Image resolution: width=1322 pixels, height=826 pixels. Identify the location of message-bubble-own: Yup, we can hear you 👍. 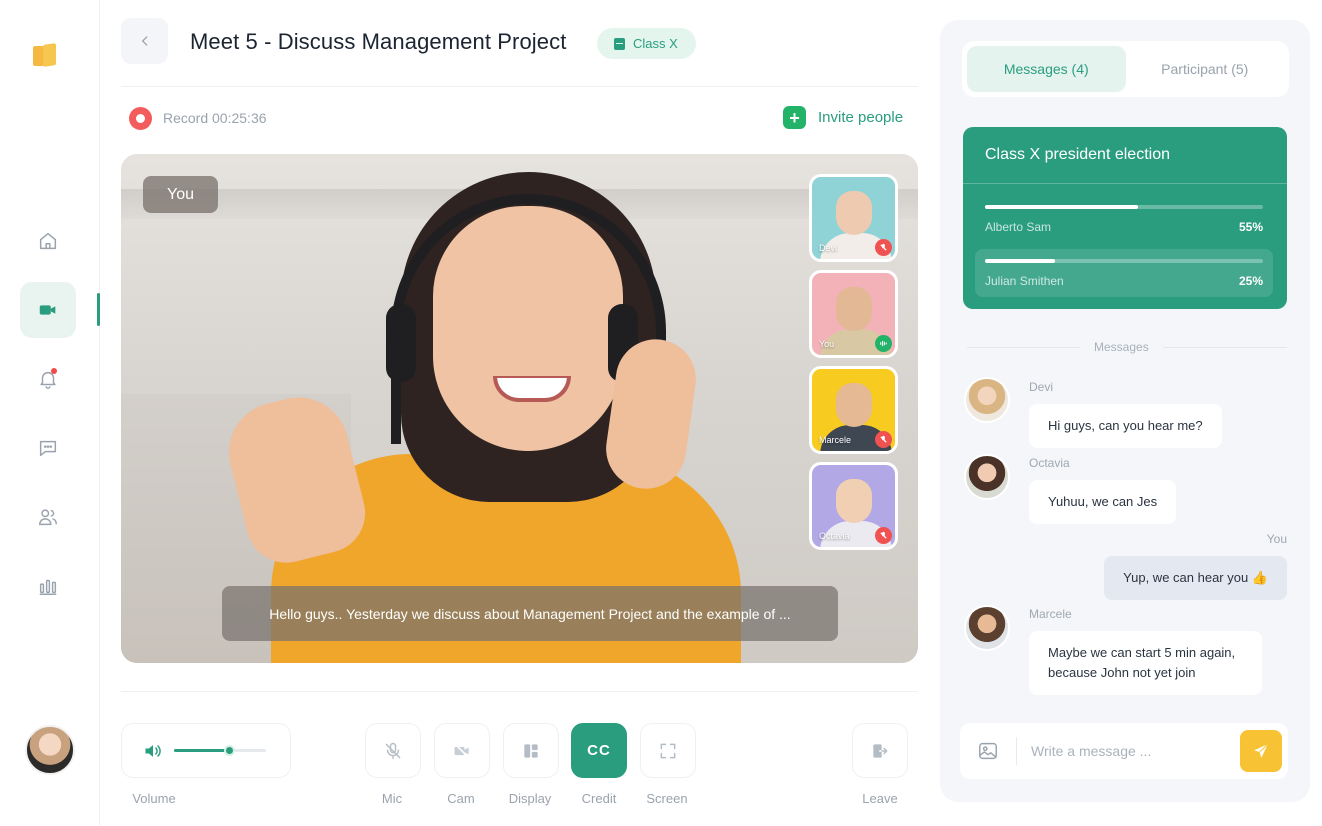
(1195, 578).